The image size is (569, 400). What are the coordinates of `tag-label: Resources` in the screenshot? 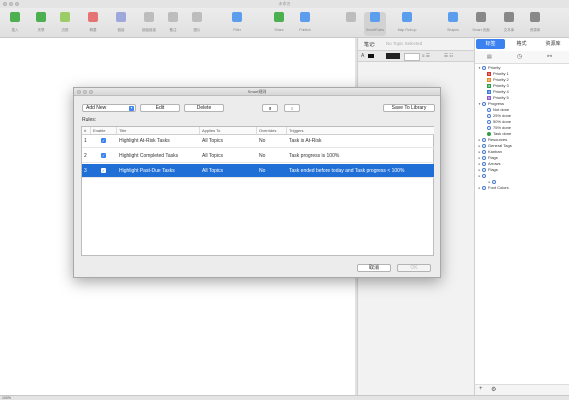 It's located at (498, 139).